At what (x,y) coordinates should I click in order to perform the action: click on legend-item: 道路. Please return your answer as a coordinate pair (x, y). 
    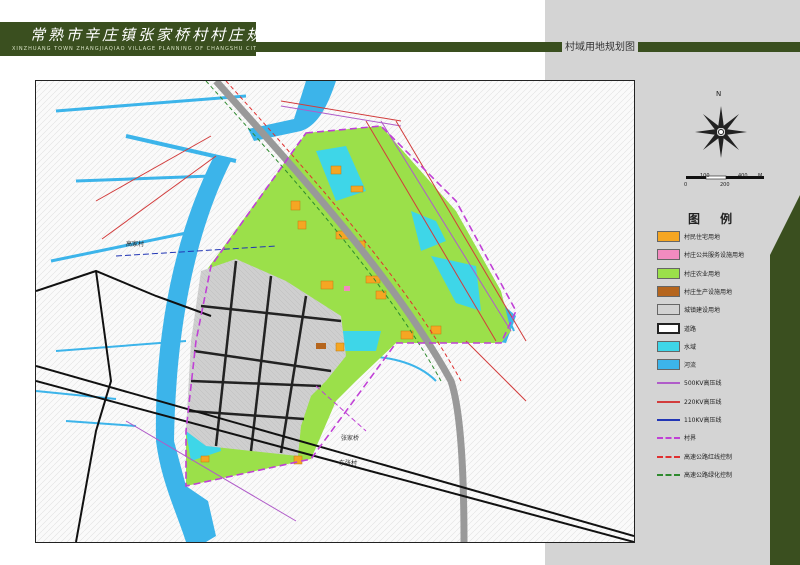
    Looking at the image, I should click on (717, 328).